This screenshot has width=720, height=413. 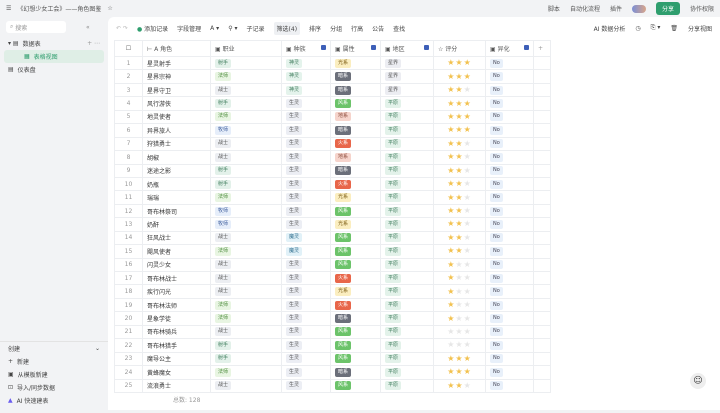 I want to click on search-input: ⌕ 搜索, so click(x=36, y=27).